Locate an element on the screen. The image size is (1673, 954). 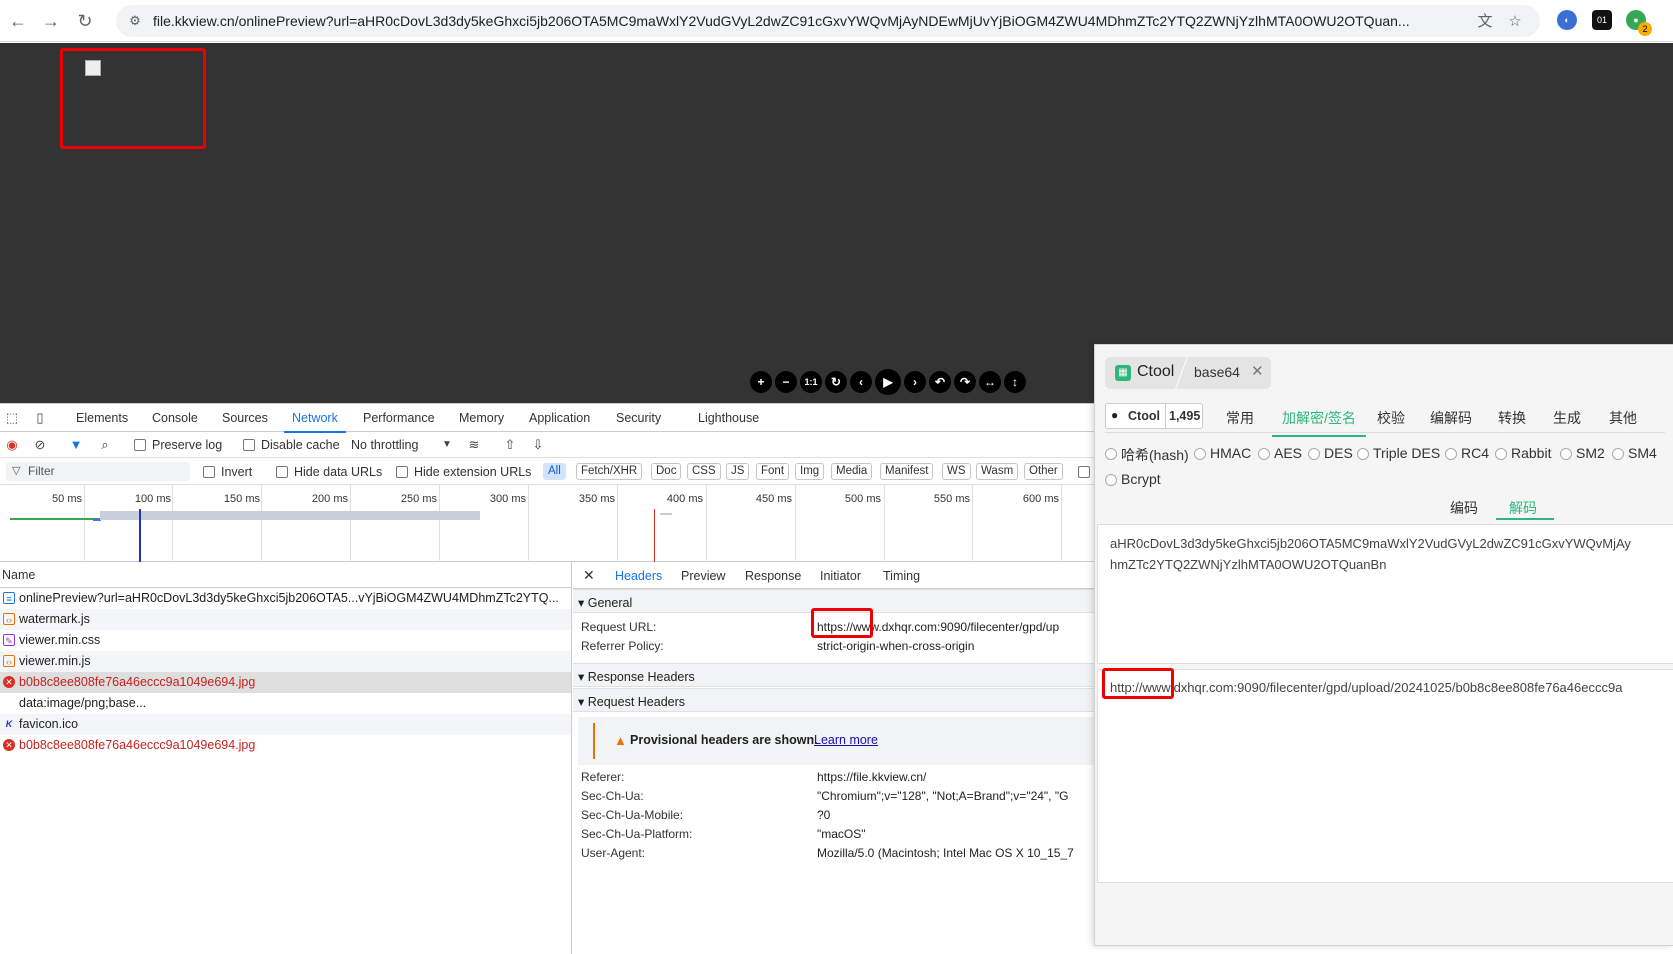
chevron-down-icon: ▼ is located at coordinates (447, 445).